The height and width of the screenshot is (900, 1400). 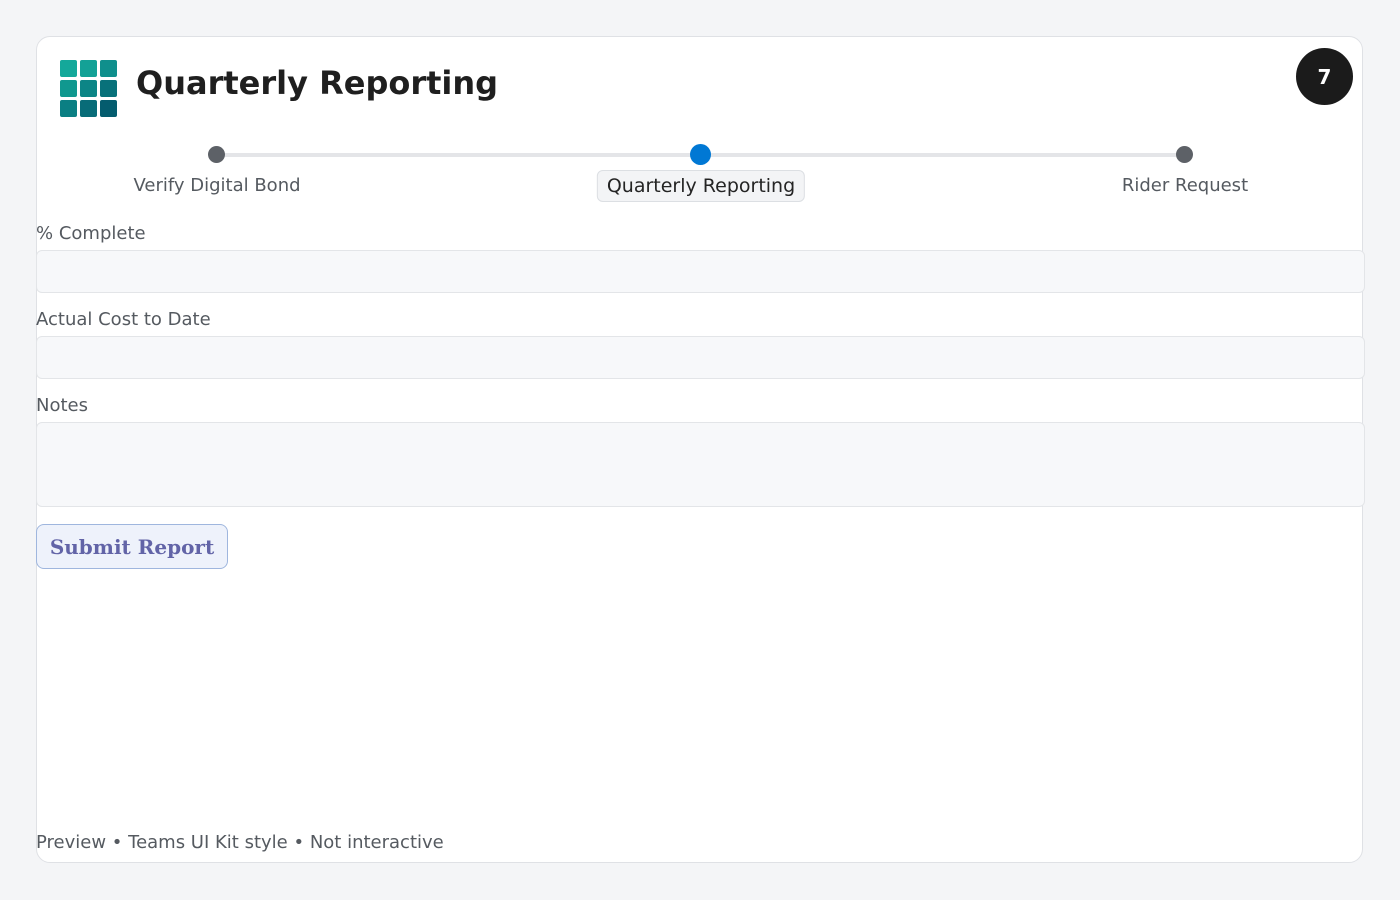 I want to click on submit-report-button: Submit Report, so click(x=132, y=546).